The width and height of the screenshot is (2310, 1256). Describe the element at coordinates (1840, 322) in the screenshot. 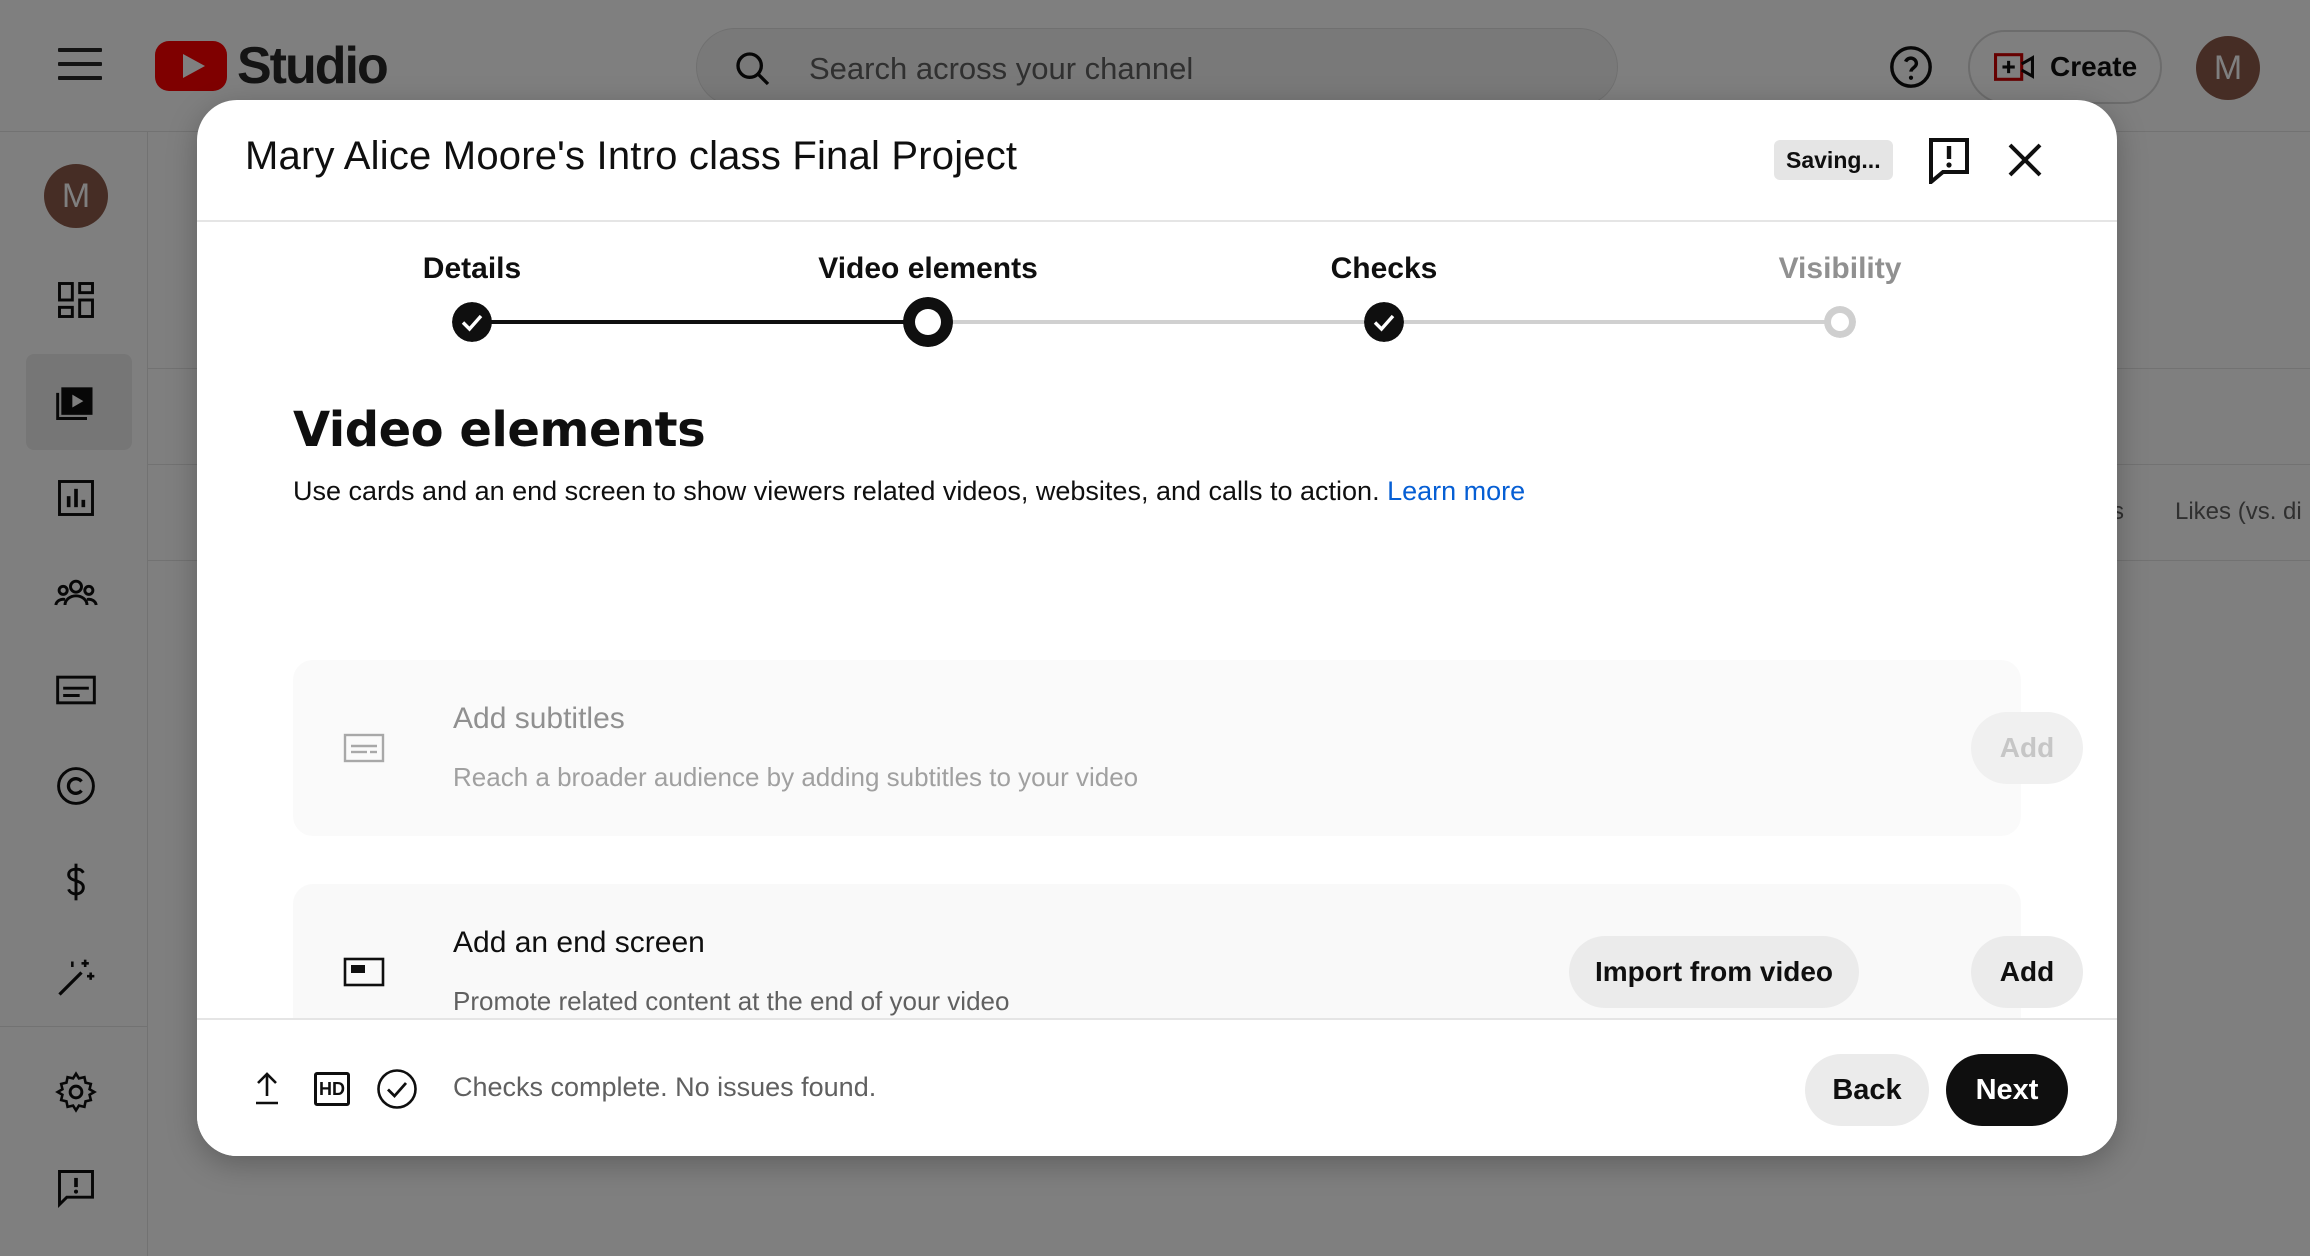

I see `step-visibility-pending-icon` at that location.